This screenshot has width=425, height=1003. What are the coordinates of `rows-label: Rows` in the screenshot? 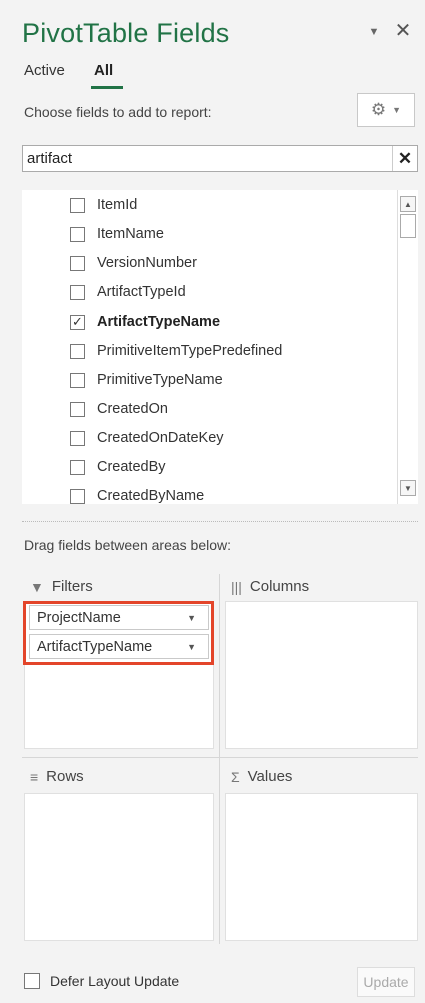 It's located at (65, 776).